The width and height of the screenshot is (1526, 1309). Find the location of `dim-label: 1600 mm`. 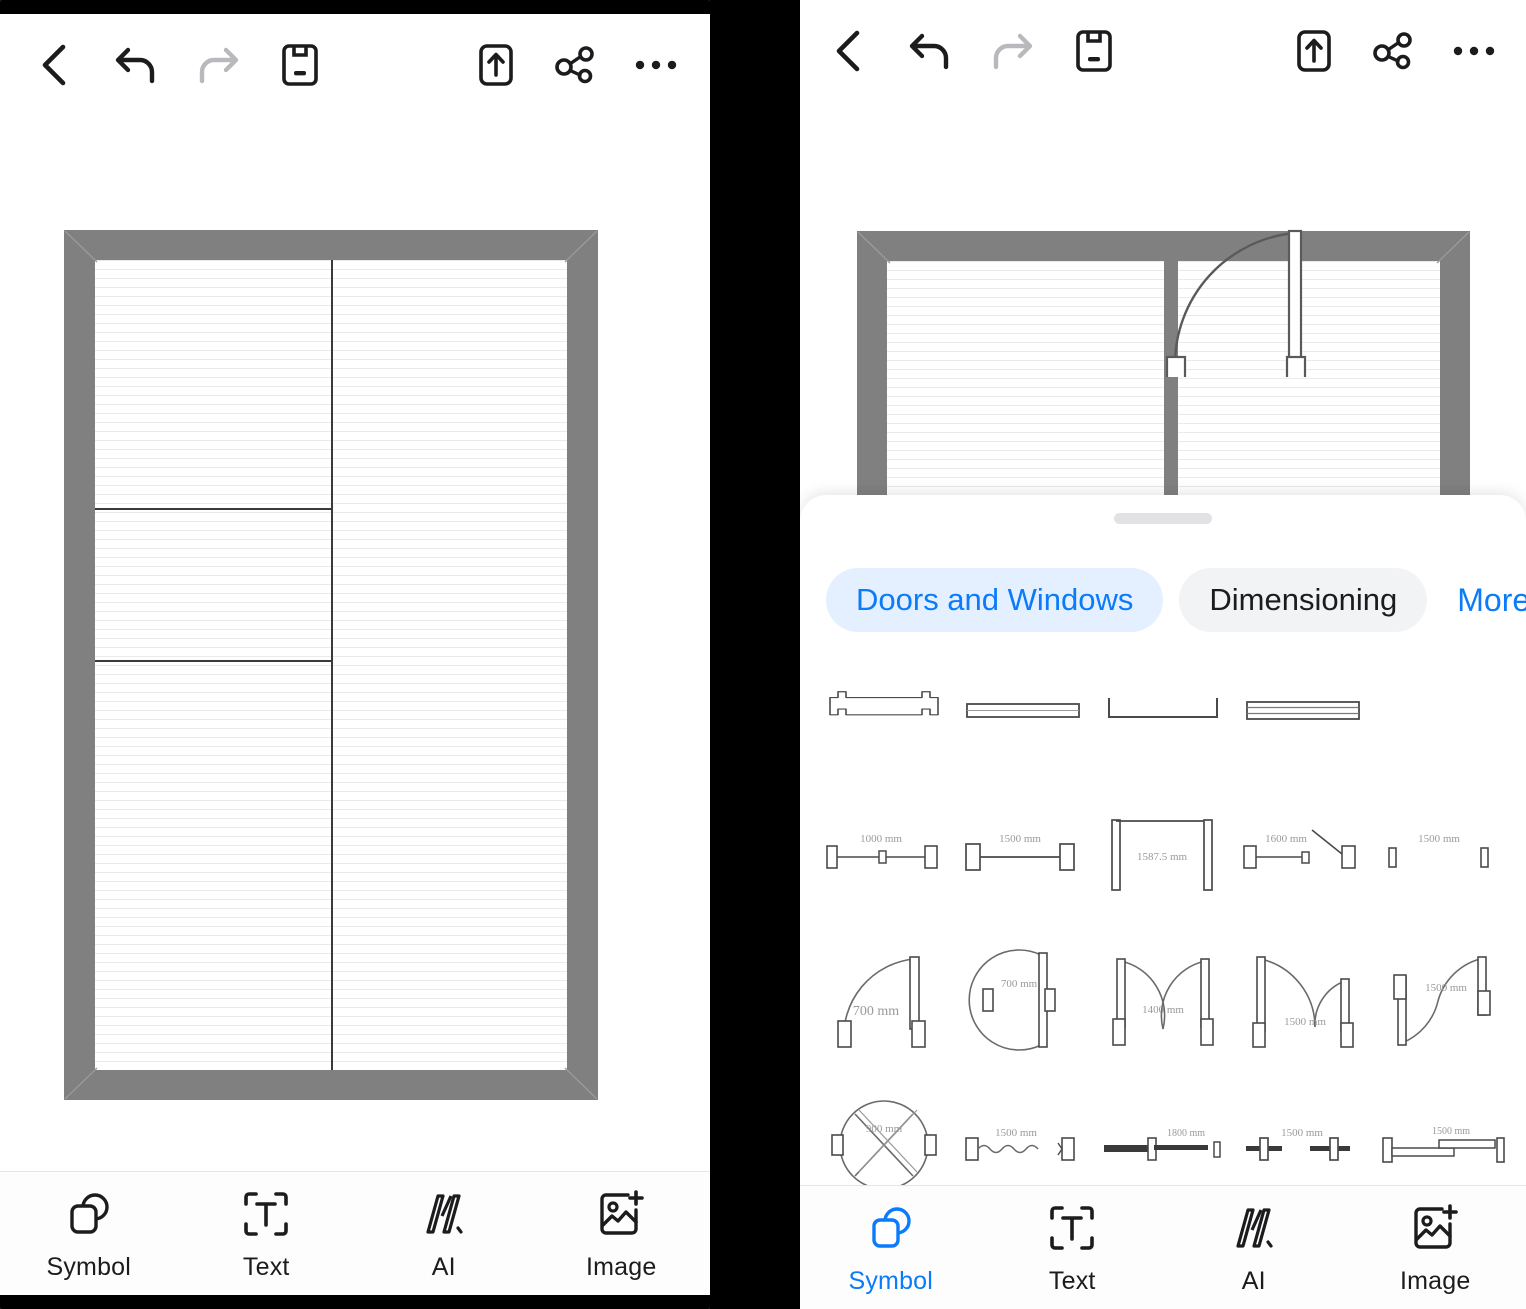

dim-label: 1600 mm is located at coordinates (1286, 839).